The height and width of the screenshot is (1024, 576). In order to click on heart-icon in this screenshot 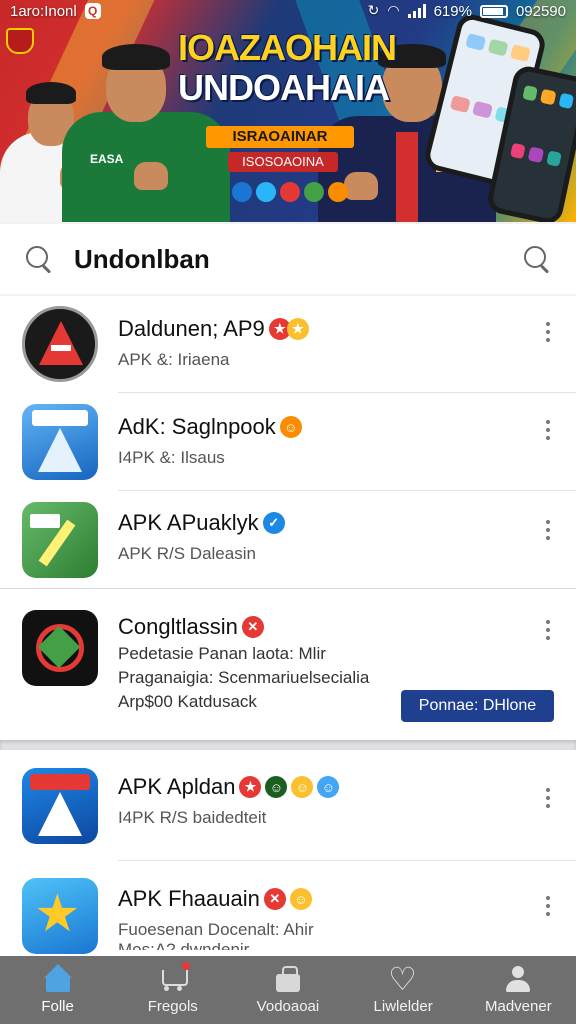, I will do `click(403, 979)`.